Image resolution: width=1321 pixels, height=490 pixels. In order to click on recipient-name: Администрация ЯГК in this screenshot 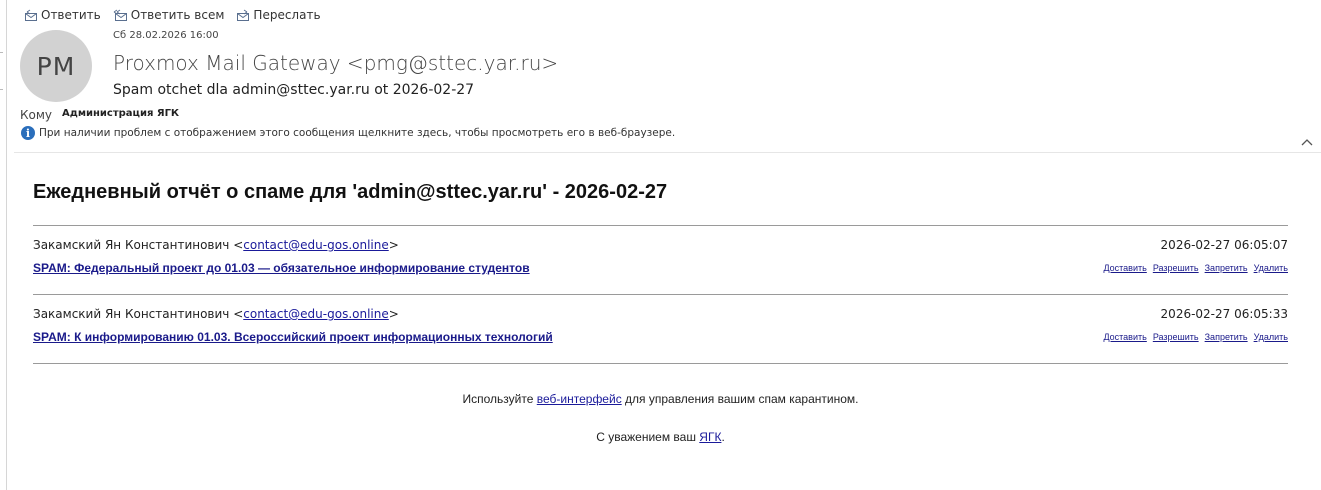, I will do `click(120, 113)`.